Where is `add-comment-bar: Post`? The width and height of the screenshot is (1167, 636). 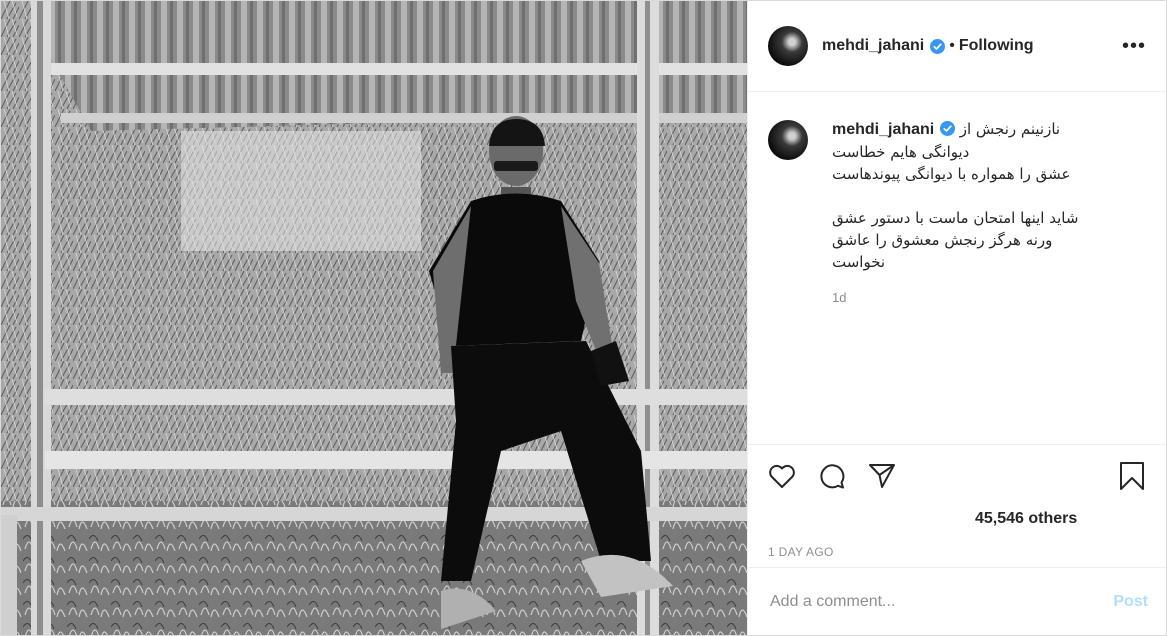 add-comment-bar: Post is located at coordinates (957, 601).